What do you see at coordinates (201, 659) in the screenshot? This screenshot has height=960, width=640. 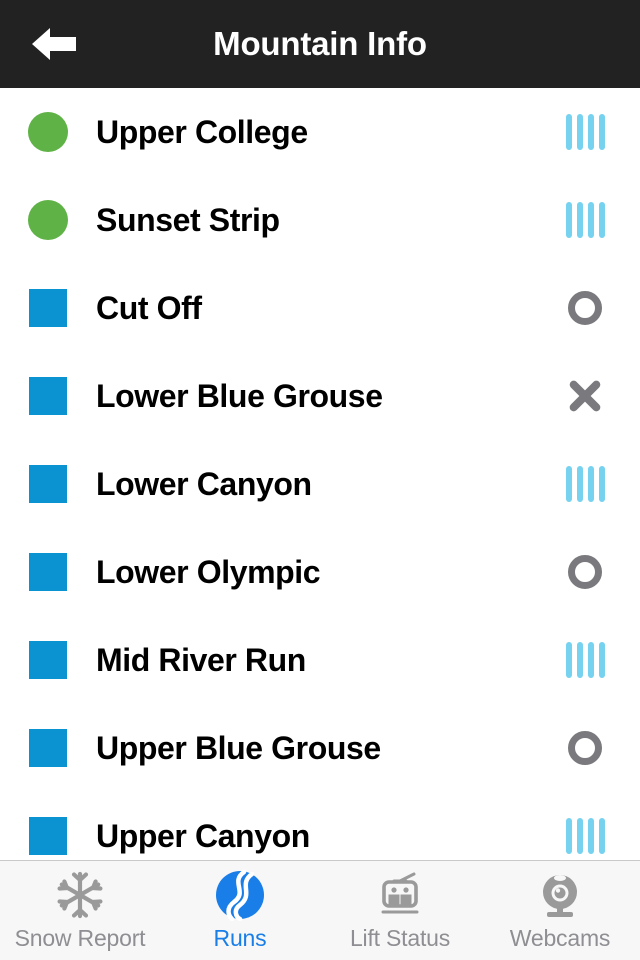 I see `run-name: Mid River Run` at bounding box center [201, 659].